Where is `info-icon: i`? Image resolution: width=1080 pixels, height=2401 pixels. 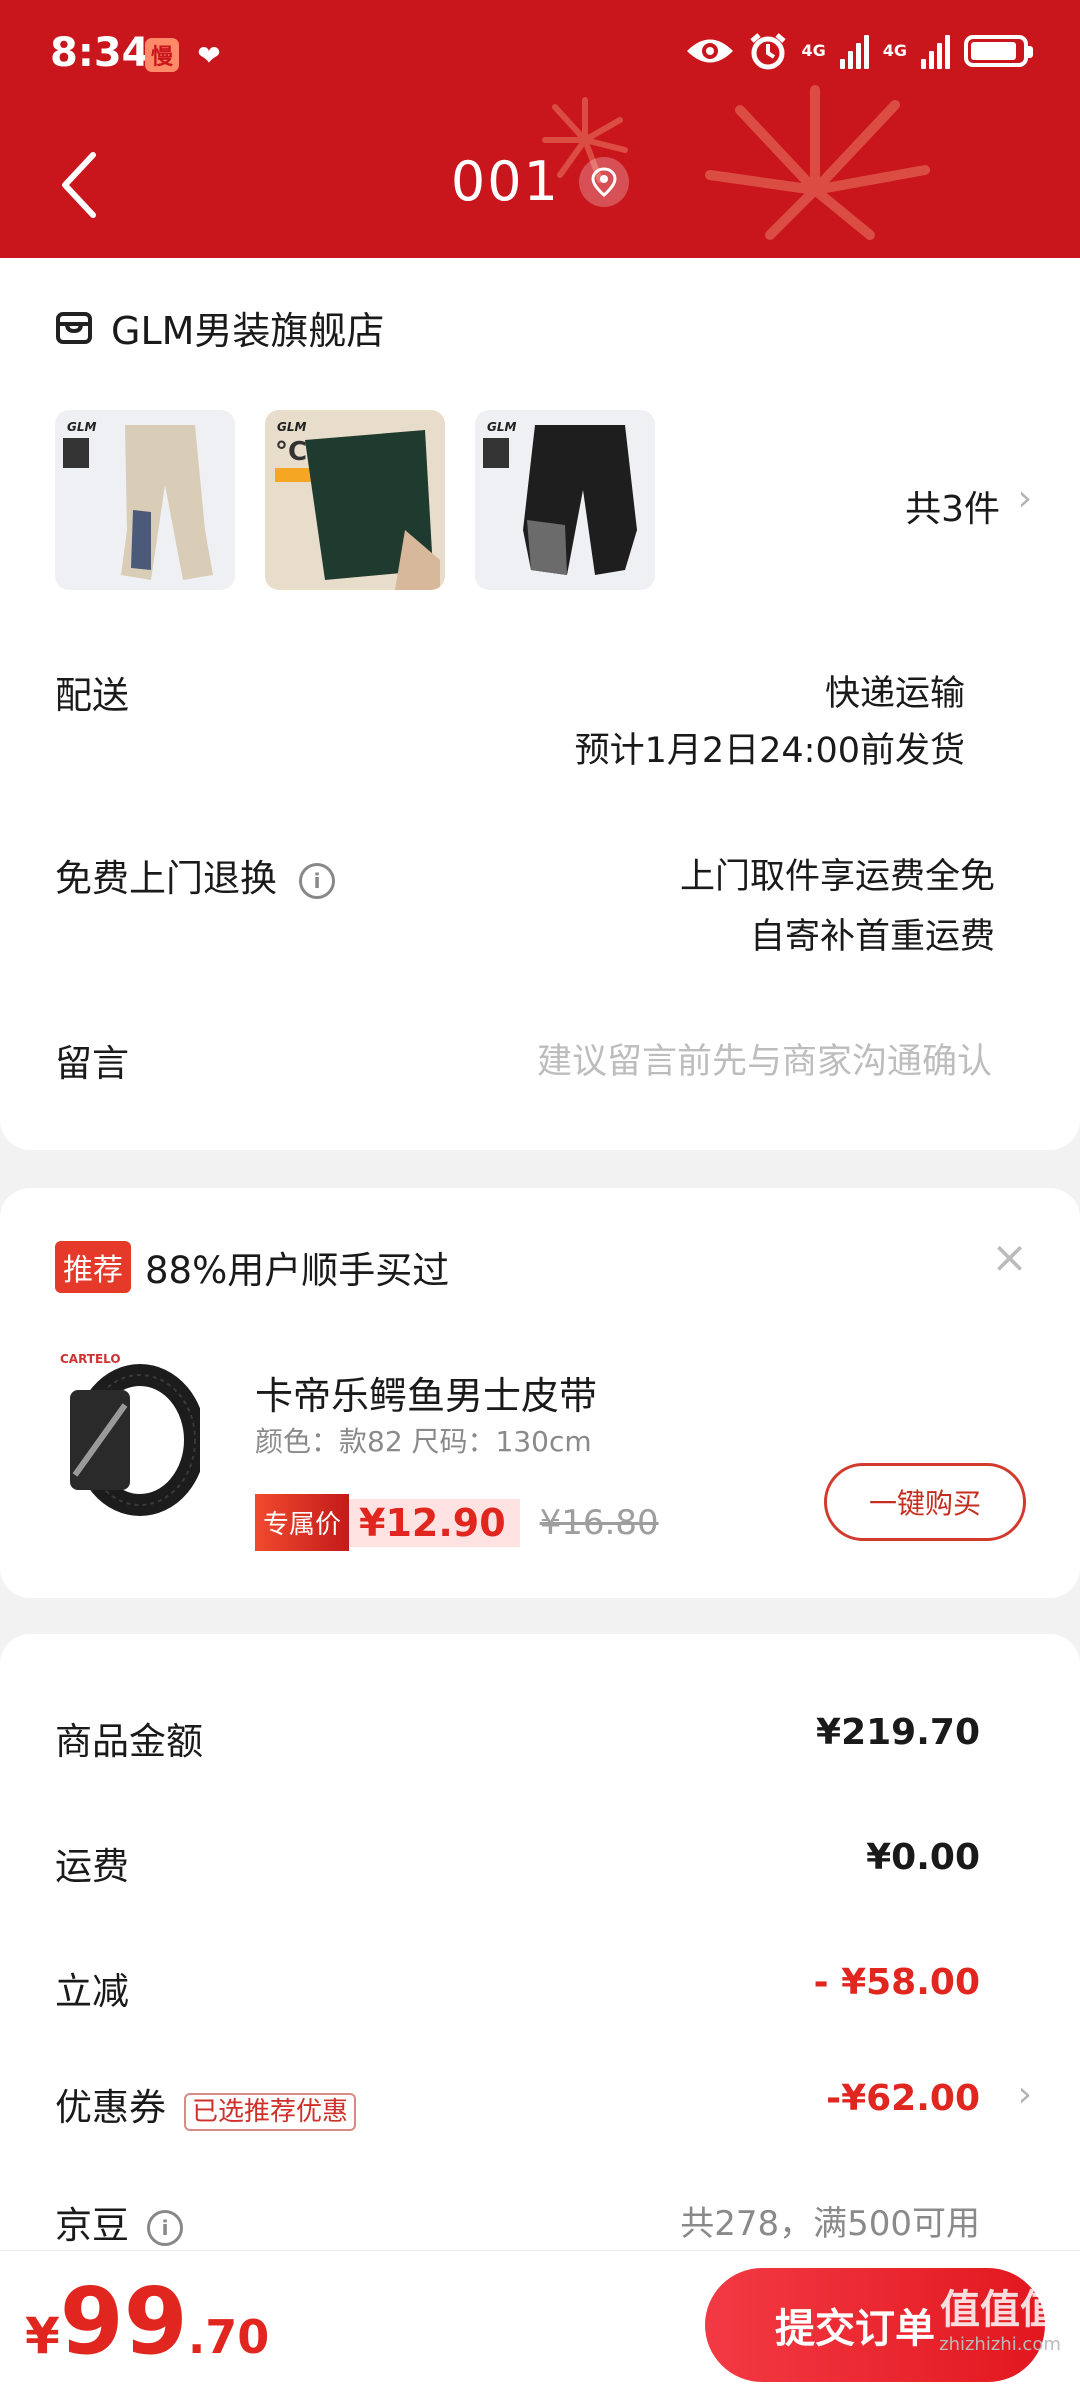
info-icon: i is located at coordinates (317, 880).